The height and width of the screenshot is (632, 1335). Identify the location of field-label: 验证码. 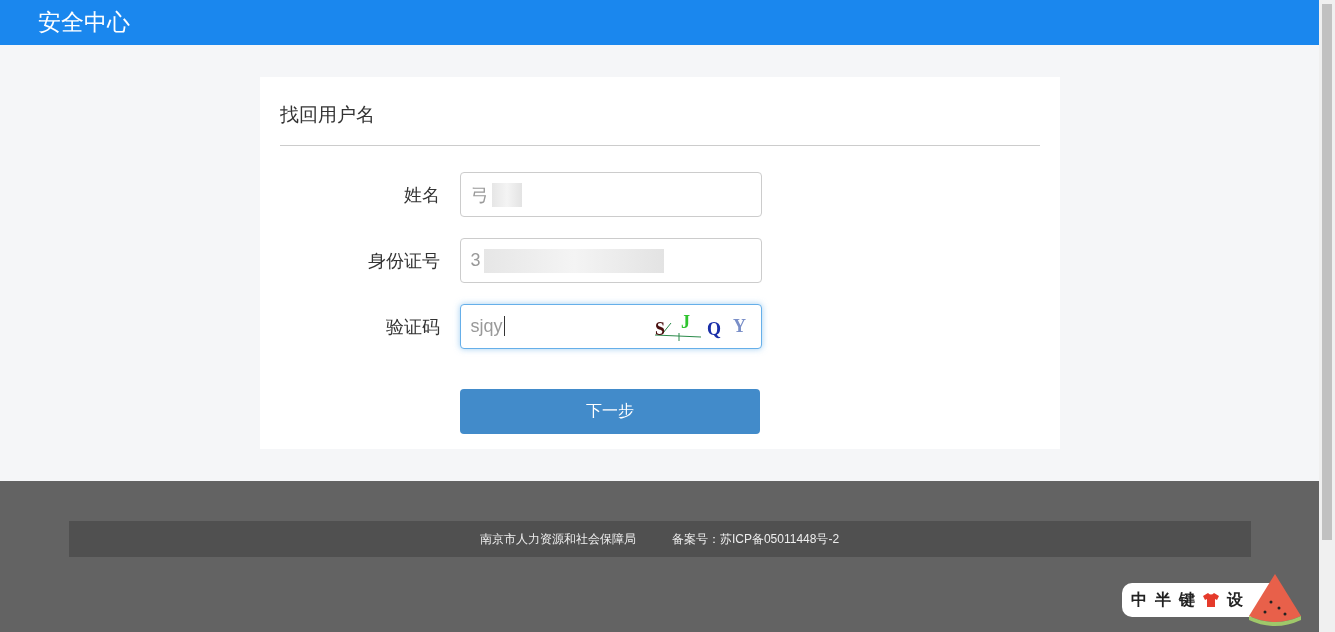
(412, 327).